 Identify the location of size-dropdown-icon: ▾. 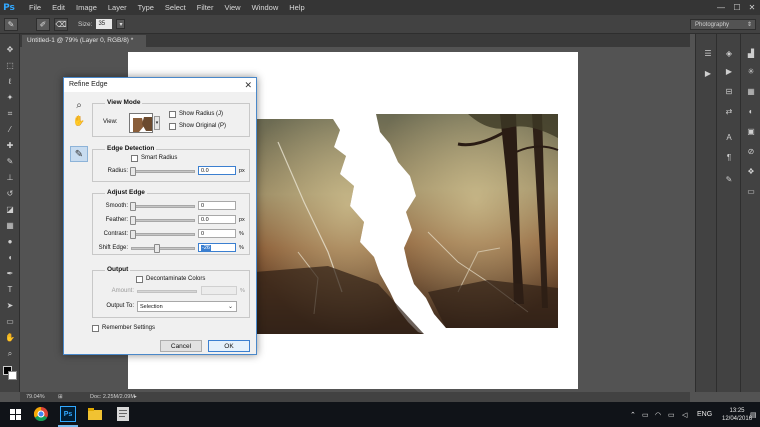
(121, 24).